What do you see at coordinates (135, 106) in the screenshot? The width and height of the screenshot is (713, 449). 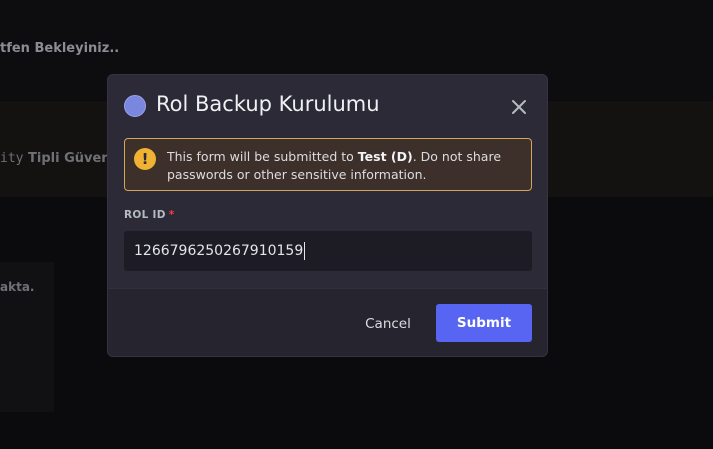 I see `app-avatar` at bounding box center [135, 106].